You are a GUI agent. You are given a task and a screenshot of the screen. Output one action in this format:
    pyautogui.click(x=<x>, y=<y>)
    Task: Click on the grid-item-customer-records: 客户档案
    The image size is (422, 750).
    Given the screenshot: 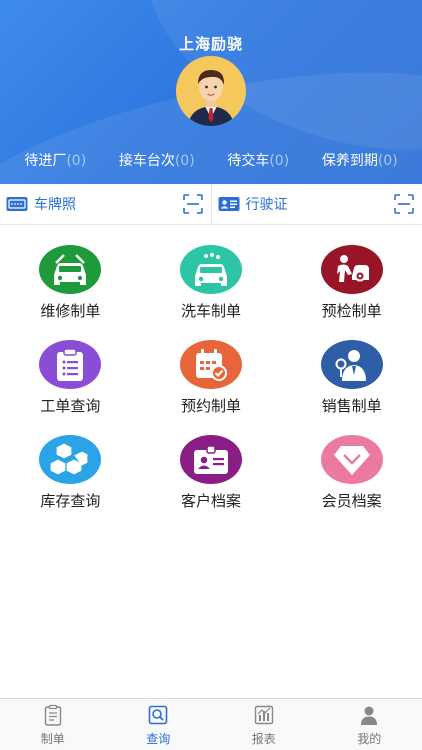 What is the action you would take?
    pyautogui.click(x=211, y=473)
    